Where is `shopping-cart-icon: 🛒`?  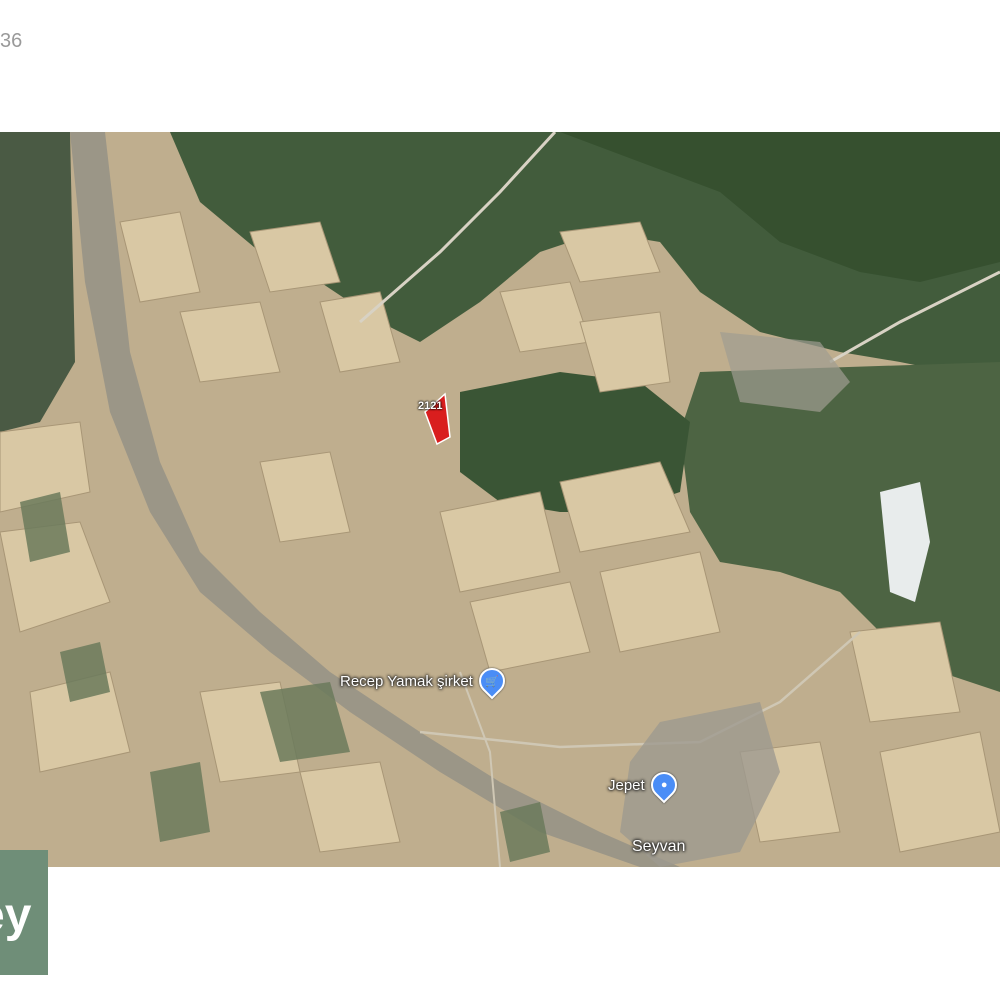
shopping-cart-icon: 🛒 is located at coordinates (492, 681).